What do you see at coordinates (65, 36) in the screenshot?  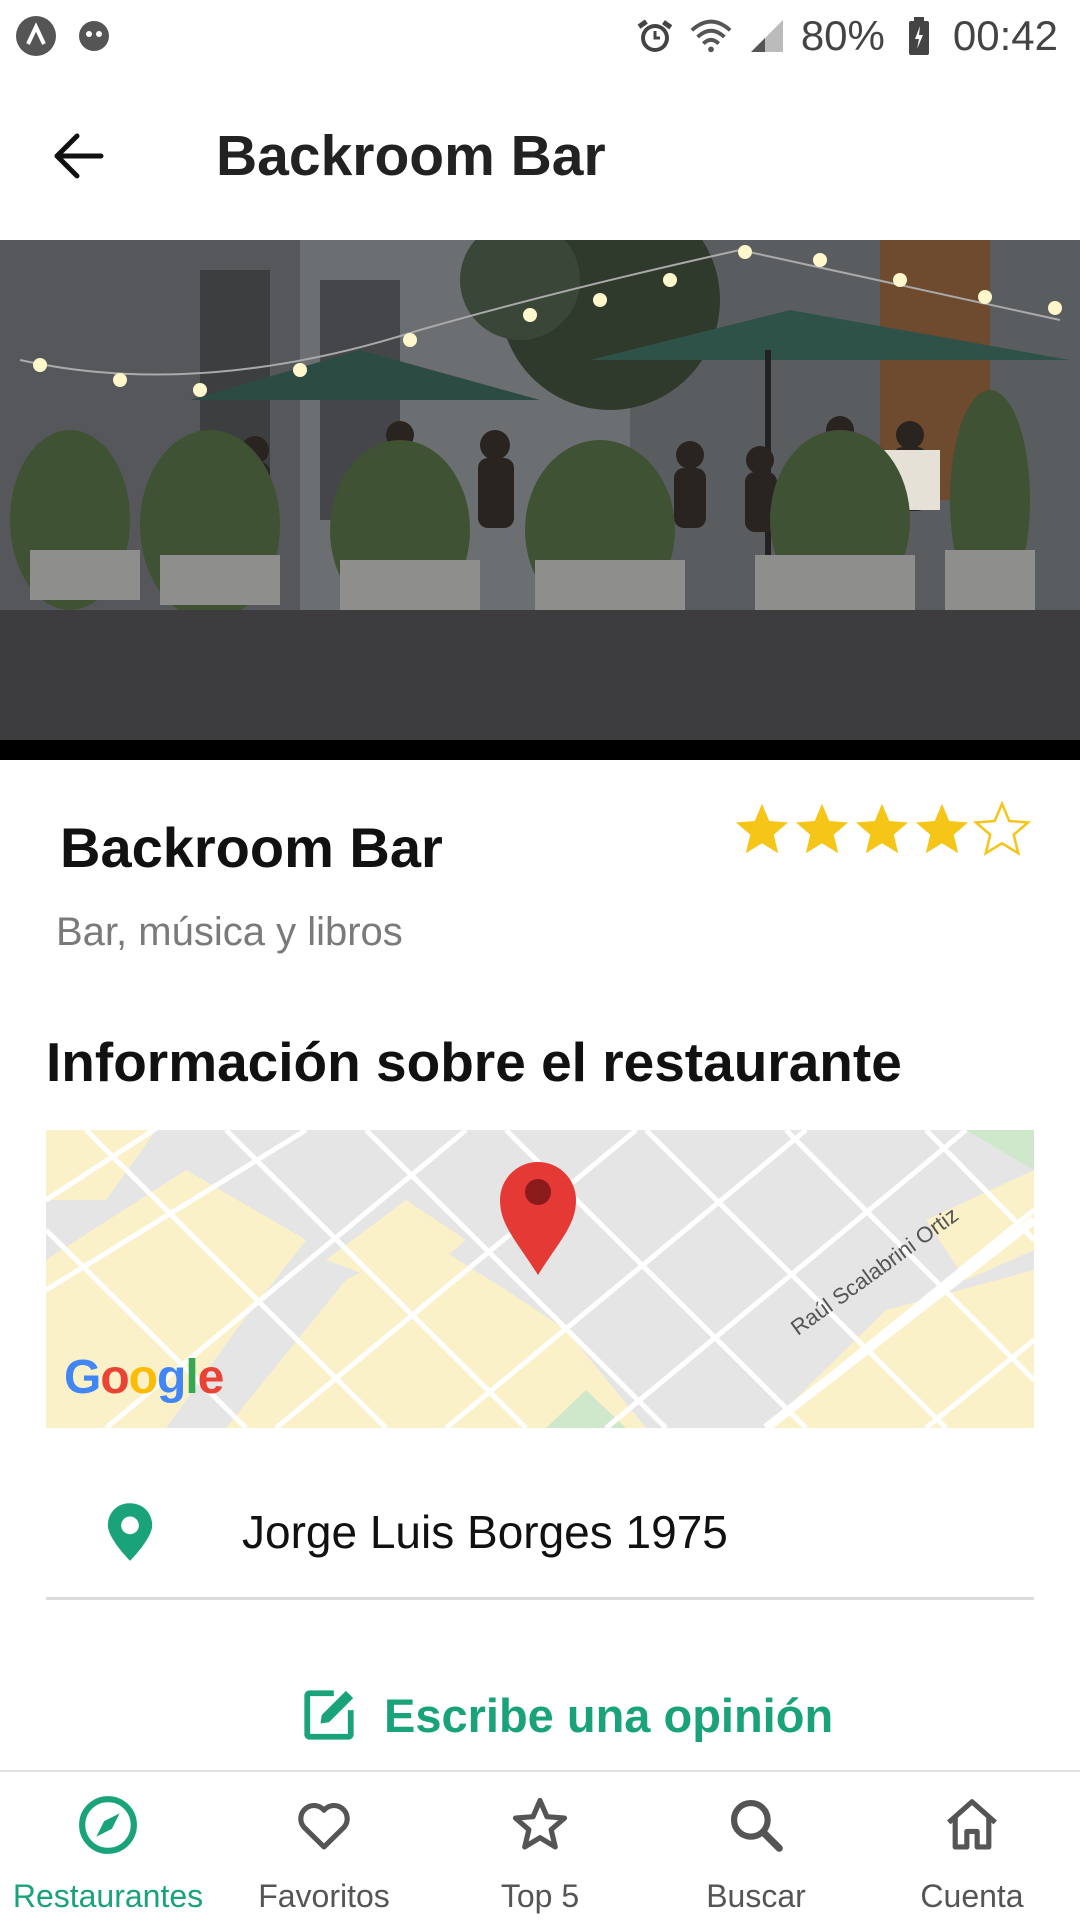 I see `status-left` at bounding box center [65, 36].